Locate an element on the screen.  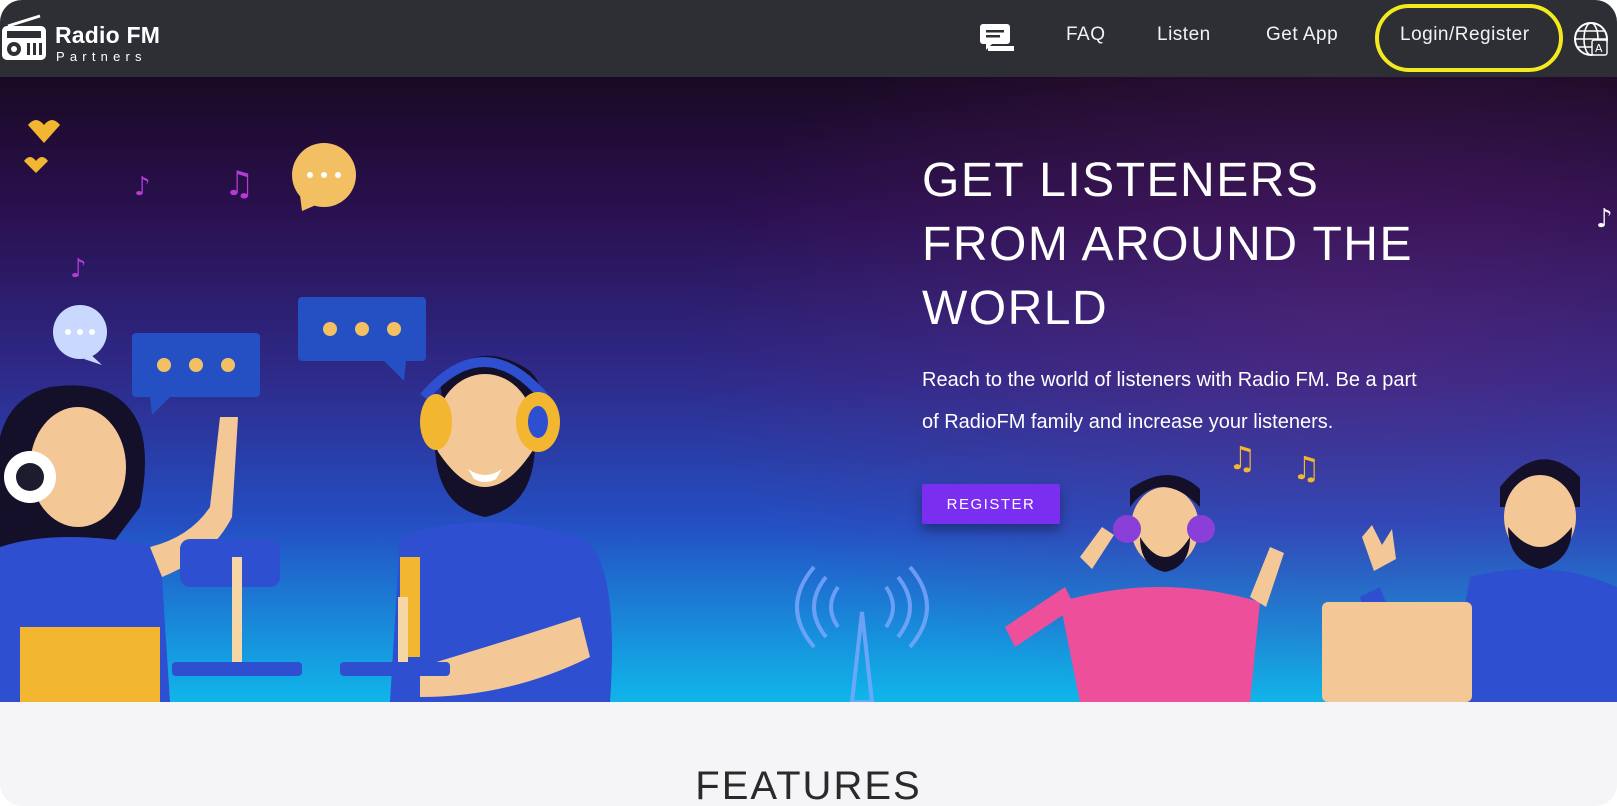
features-heading: FEATURES is located at coordinates (808, 785).